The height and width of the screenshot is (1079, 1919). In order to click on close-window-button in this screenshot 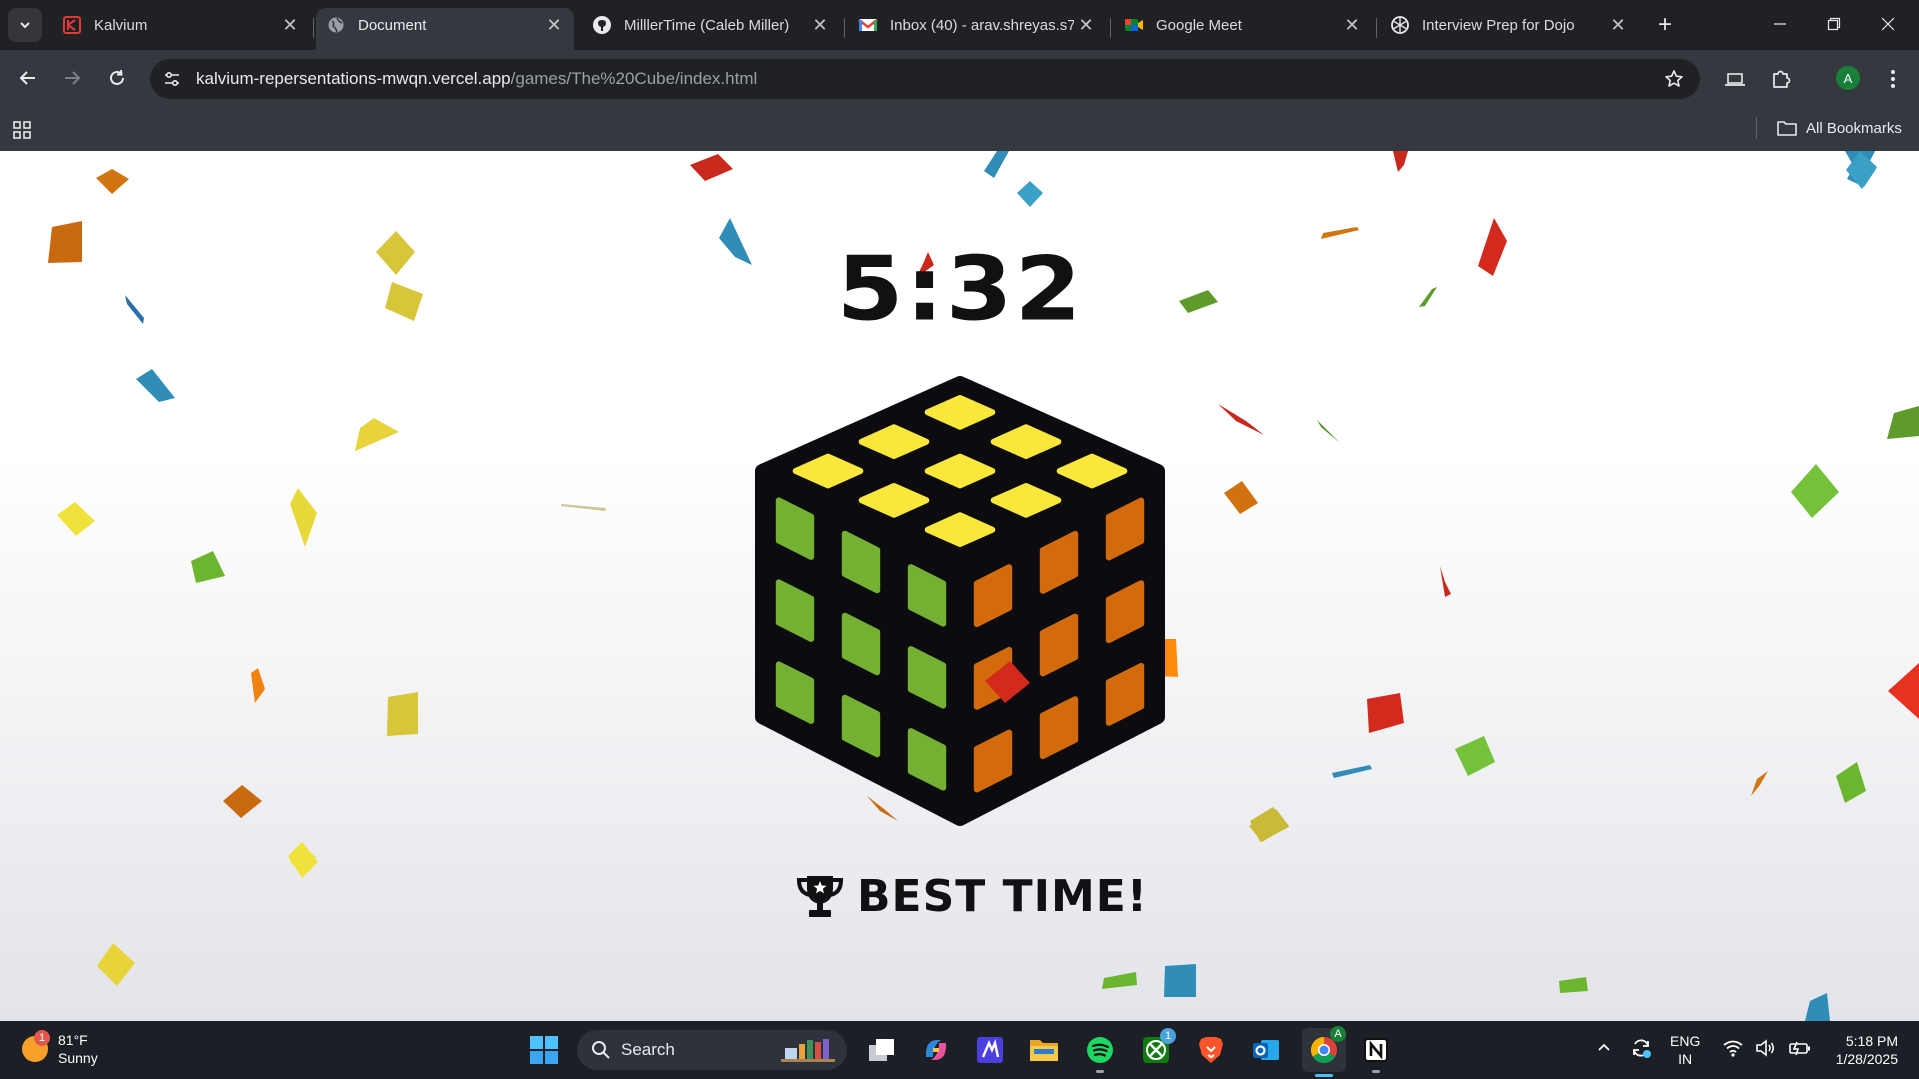, I will do `click(1888, 24)`.